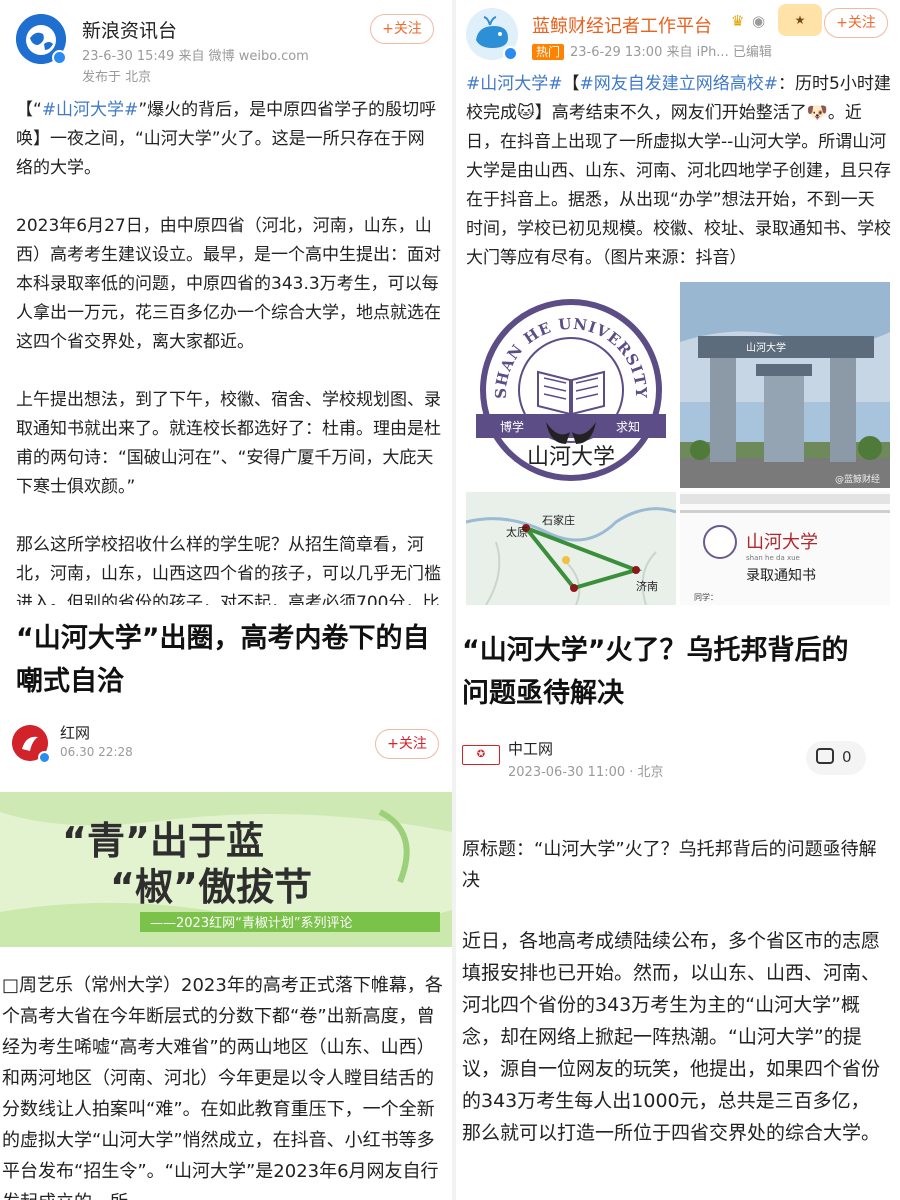 Image resolution: width=900 pixels, height=1200 pixels. What do you see at coordinates (836, 758) in the screenshot?
I see `comment-button: 0` at bounding box center [836, 758].